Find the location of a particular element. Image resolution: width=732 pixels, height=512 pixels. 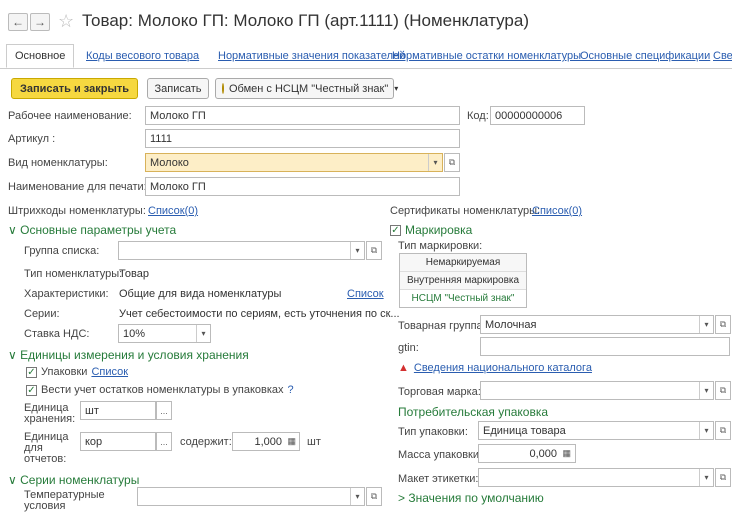

open-product-group-icon: ⧉ is located at coordinates (723, 324).